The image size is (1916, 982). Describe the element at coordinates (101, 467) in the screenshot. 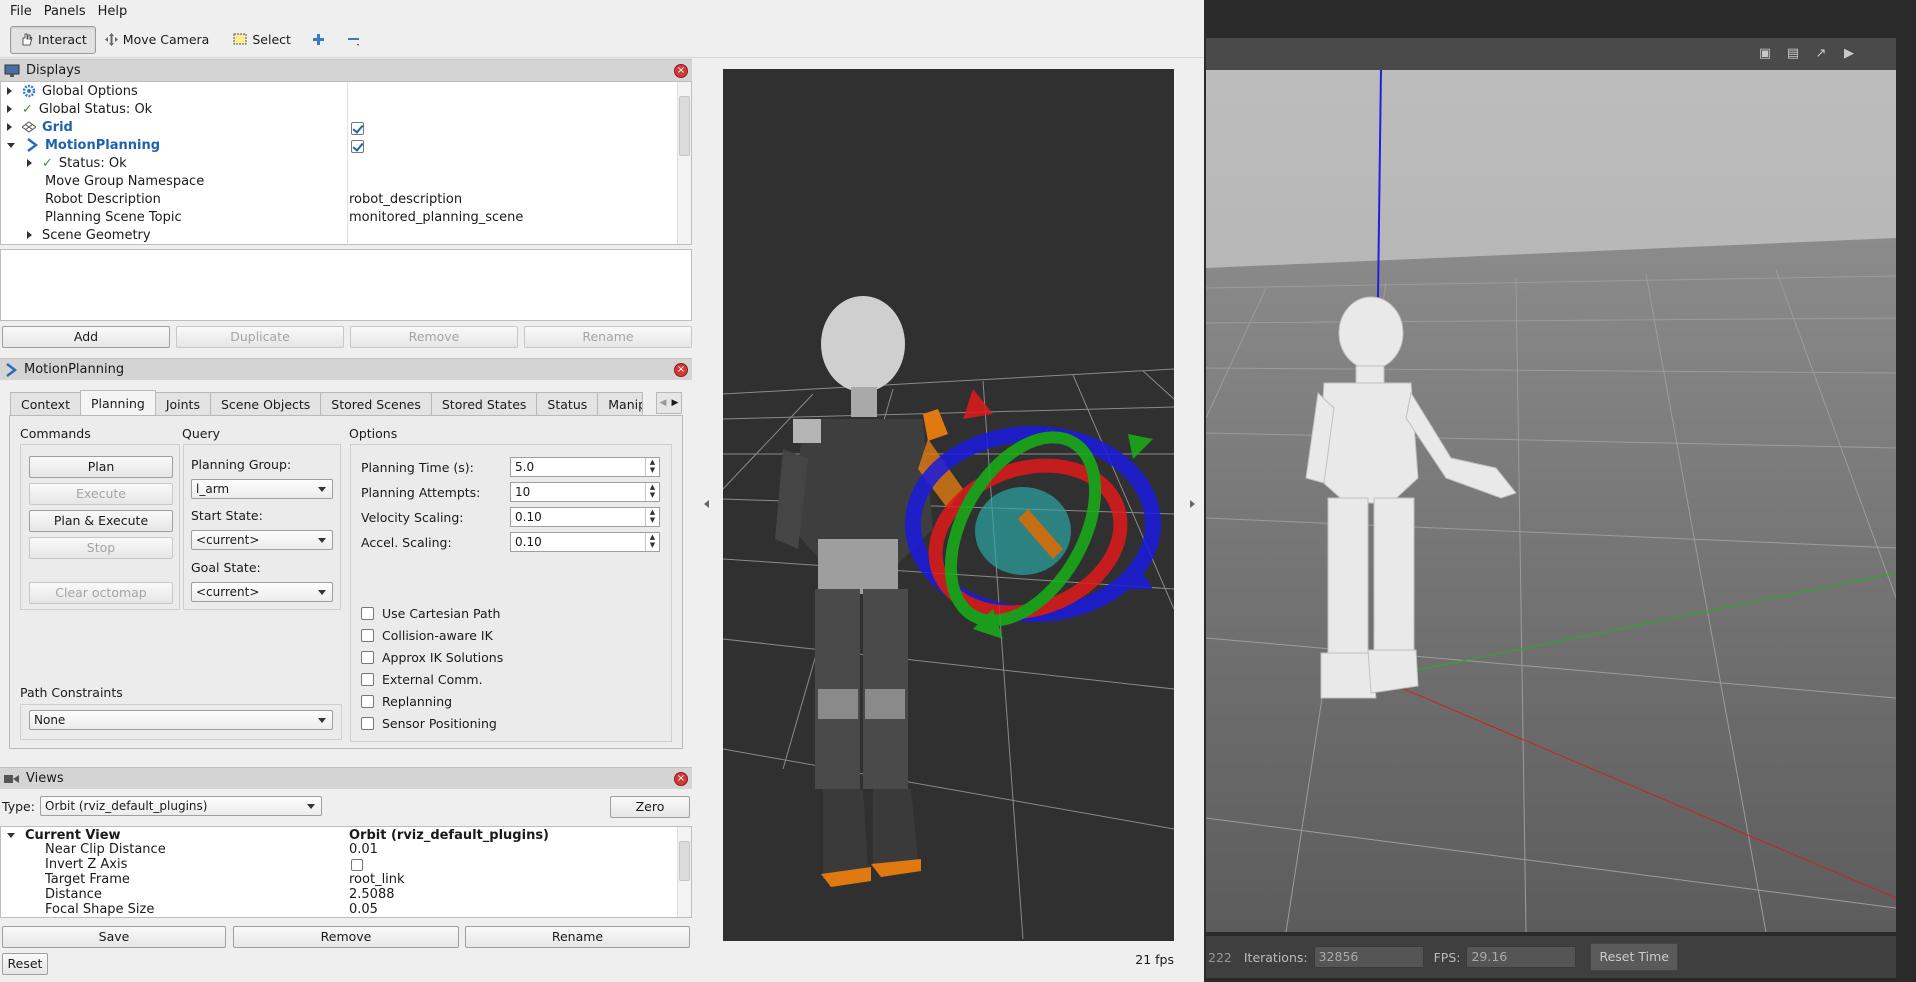

I see `plan-button: Plan` at that location.